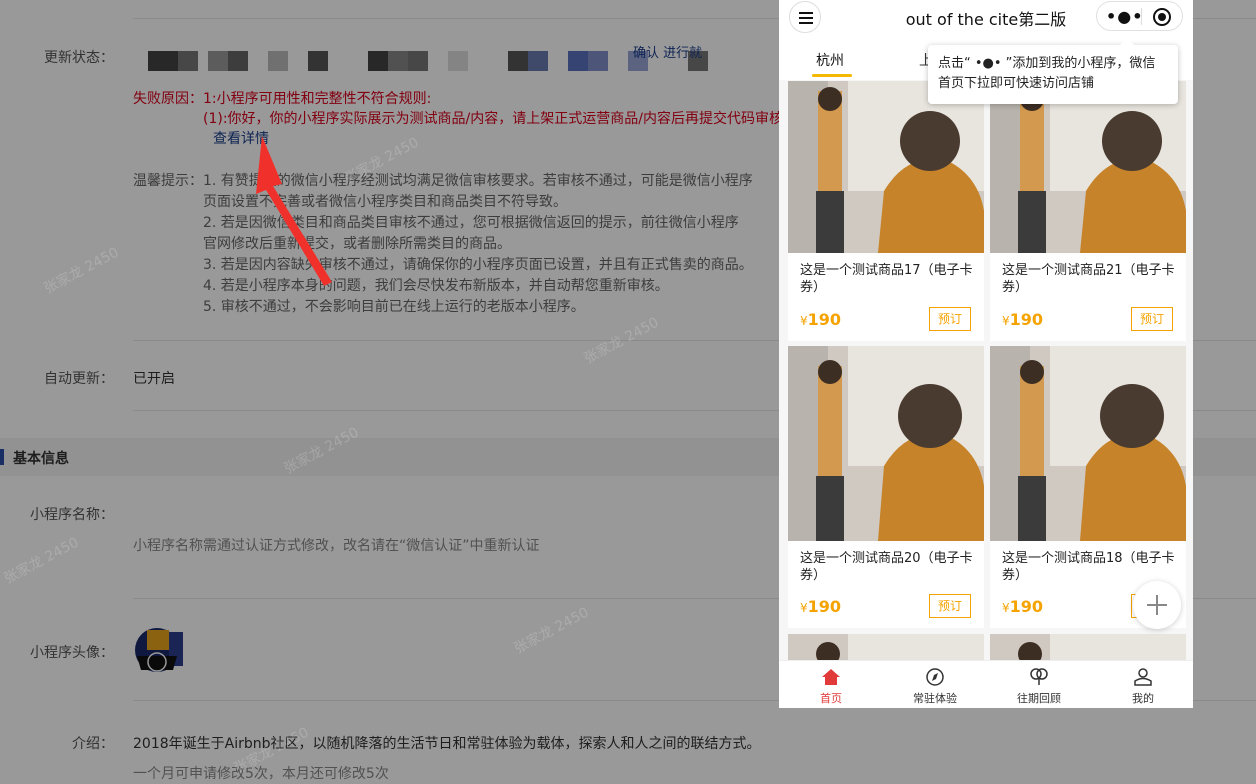  What do you see at coordinates (1162, 17) in the screenshot?
I see `close-target-icon` at bounding box center [1162, 17].